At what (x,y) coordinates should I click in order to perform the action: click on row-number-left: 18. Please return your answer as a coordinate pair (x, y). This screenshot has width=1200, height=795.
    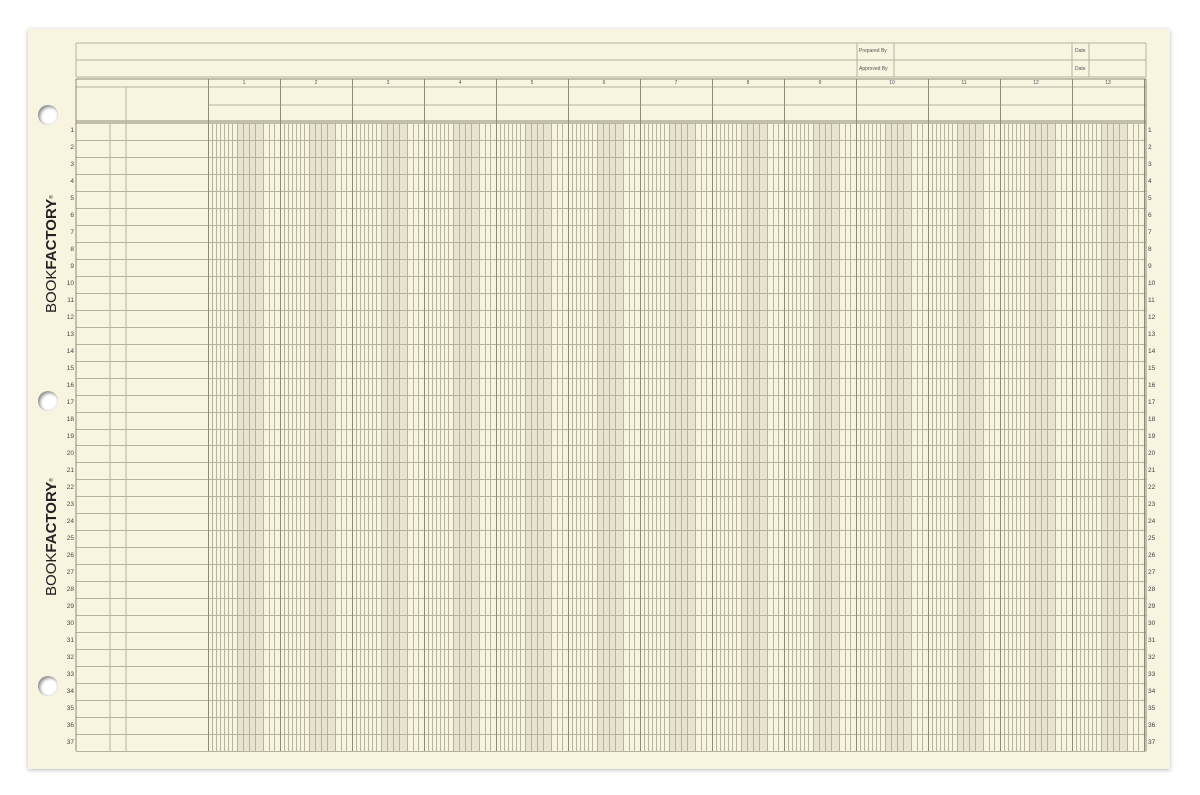
    Looking at the image, I should click on (70, 420).